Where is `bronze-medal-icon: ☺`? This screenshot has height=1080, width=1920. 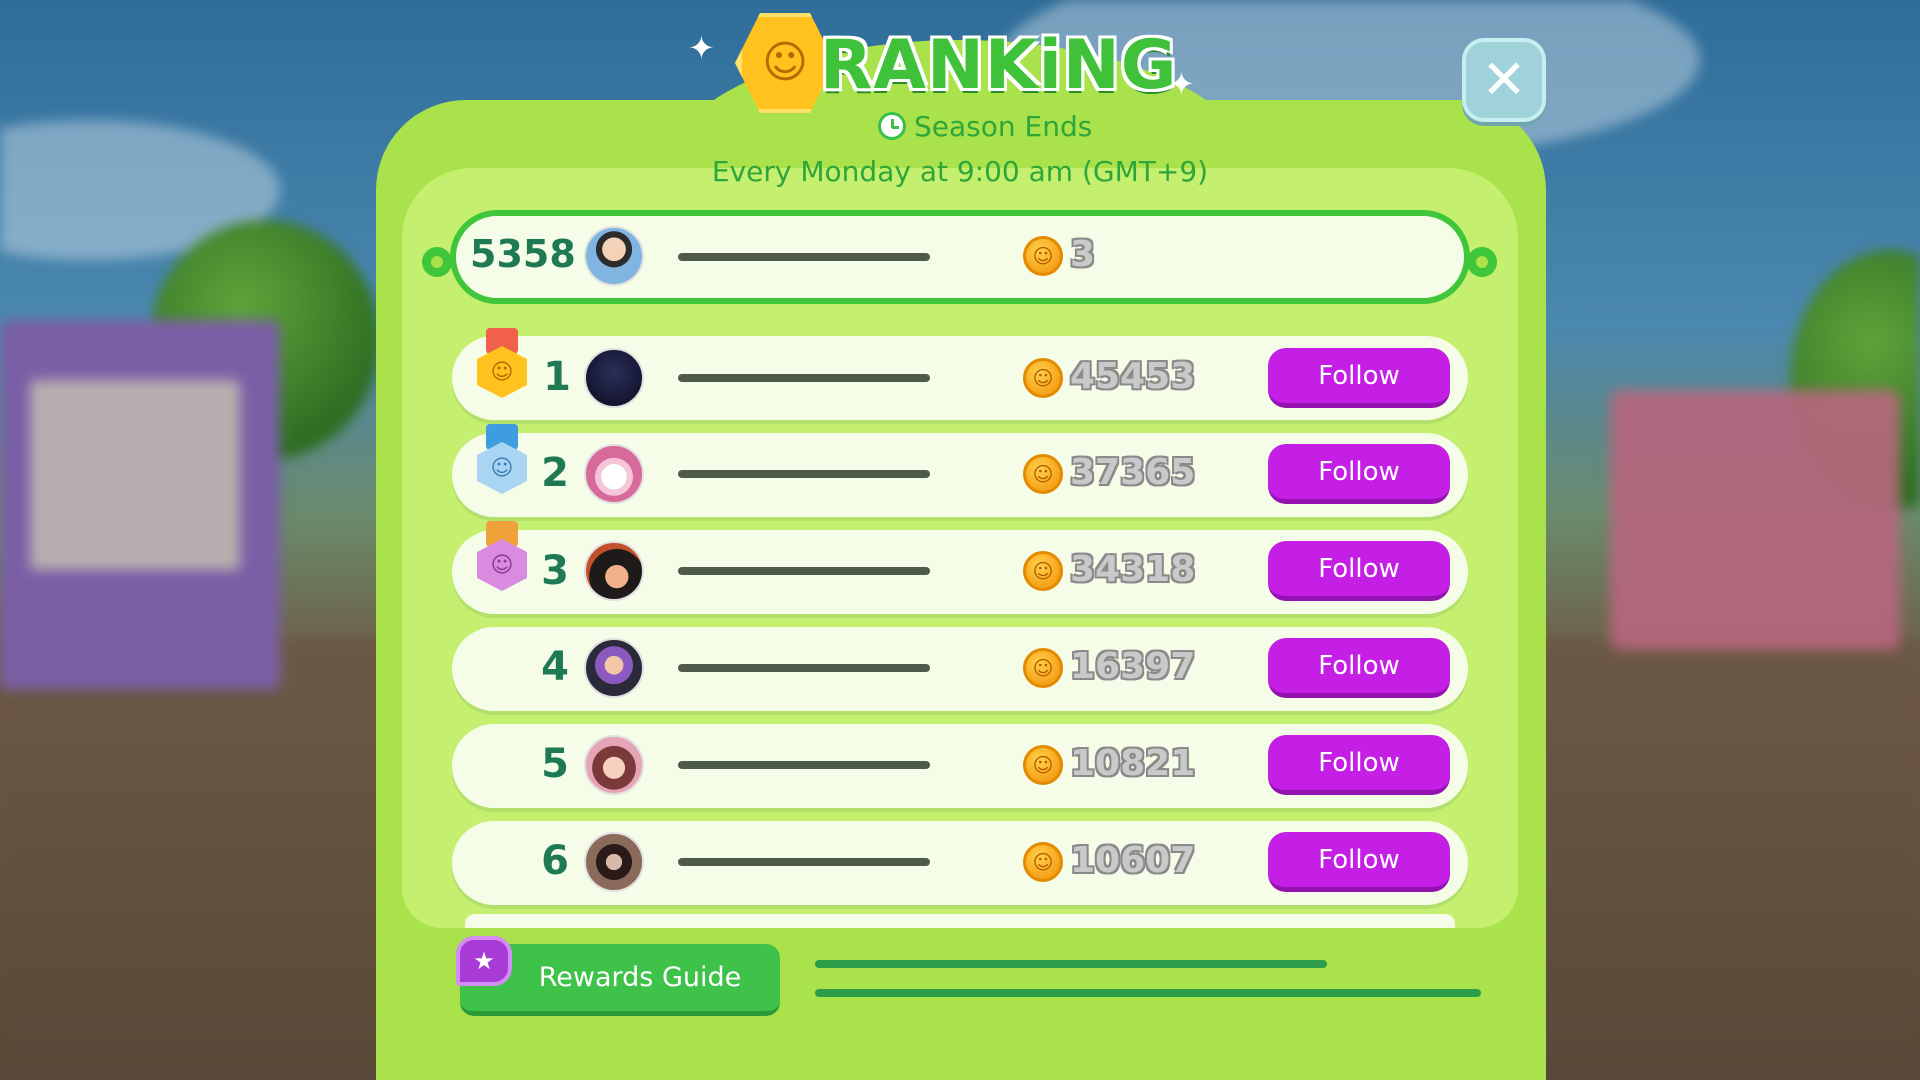
bronze-medal-icon: ☺ is located at coordinates (502, 560).